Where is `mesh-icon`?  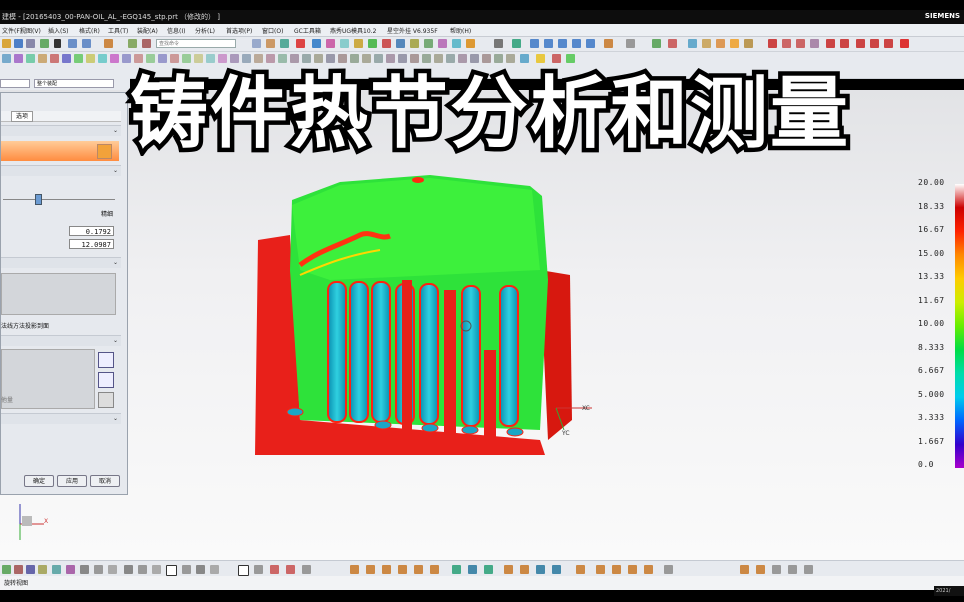
mesh-icon is located at coordinates (556, 58).